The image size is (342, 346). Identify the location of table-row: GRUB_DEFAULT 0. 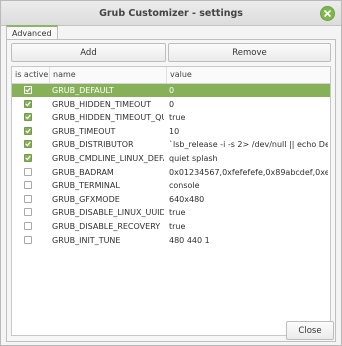
(171, 90).